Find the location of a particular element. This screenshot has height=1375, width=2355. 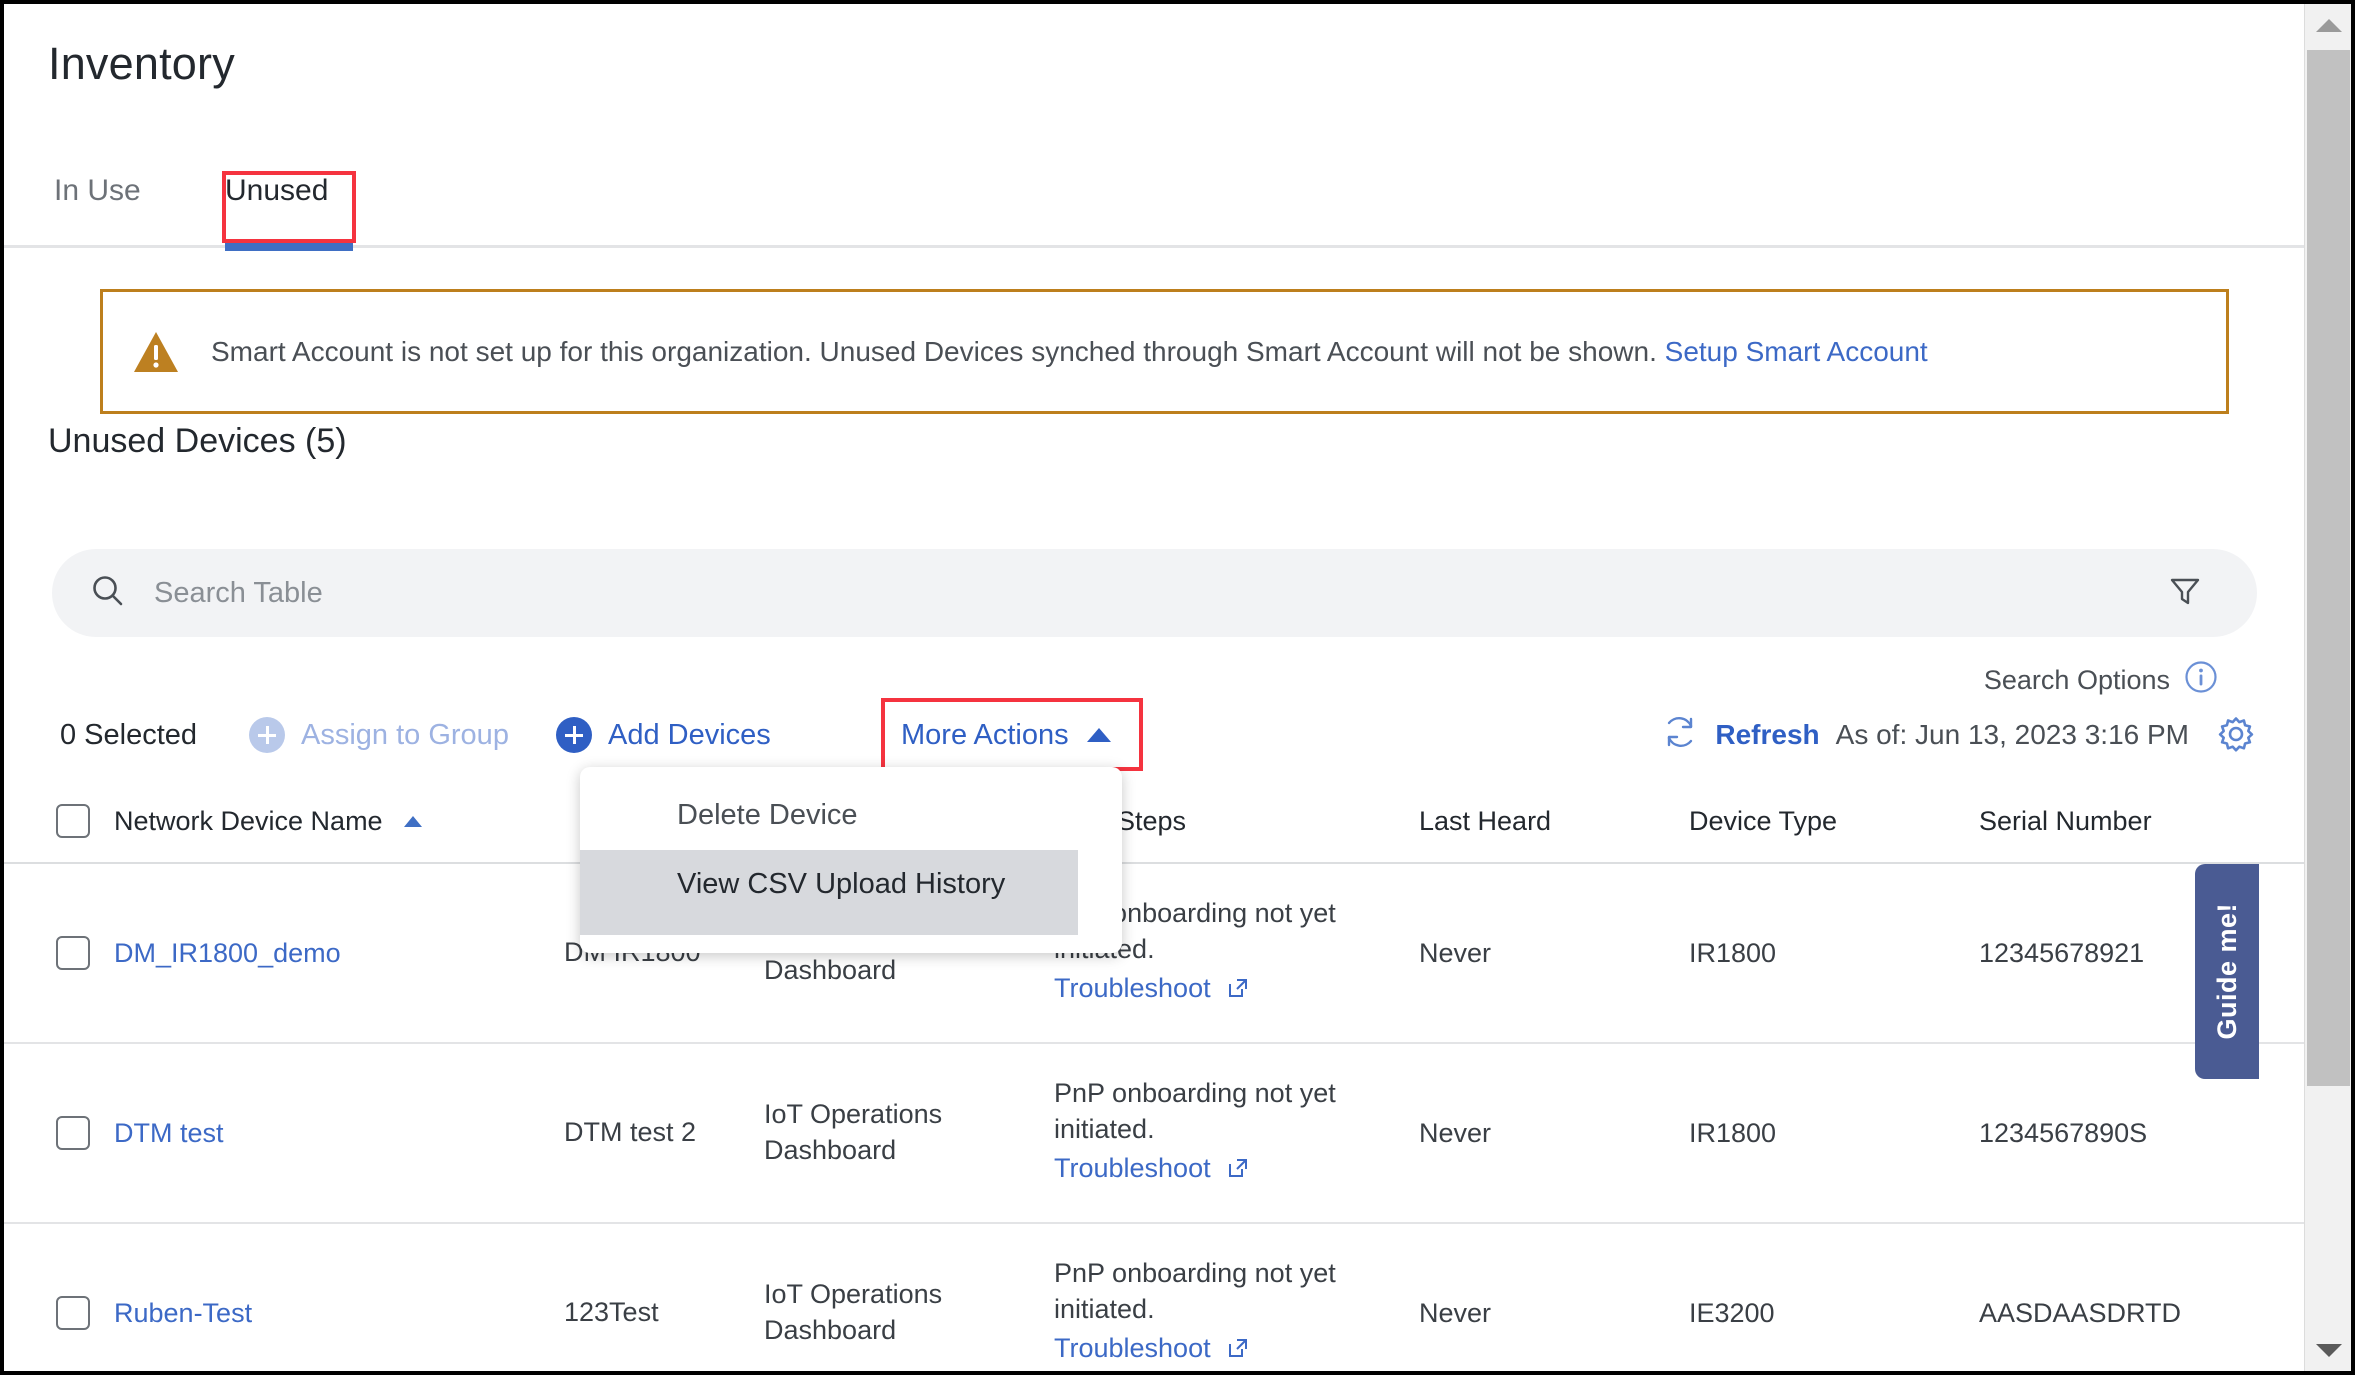

search-input is located at coordinates (1159, 593).